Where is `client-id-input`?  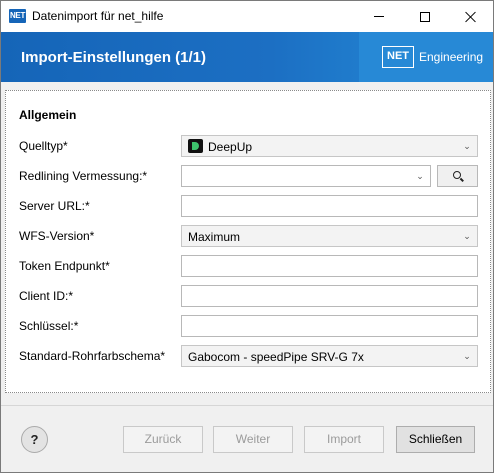 client-id-input is located at coordinates (329, 296).